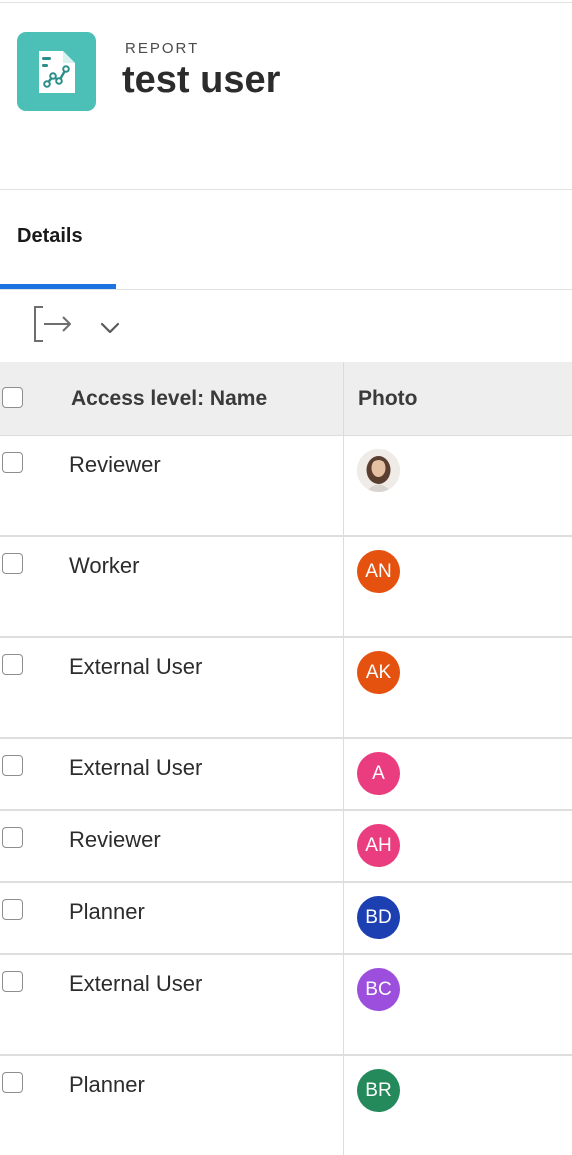  I want to click on avatar: BD, so click(378, 917).